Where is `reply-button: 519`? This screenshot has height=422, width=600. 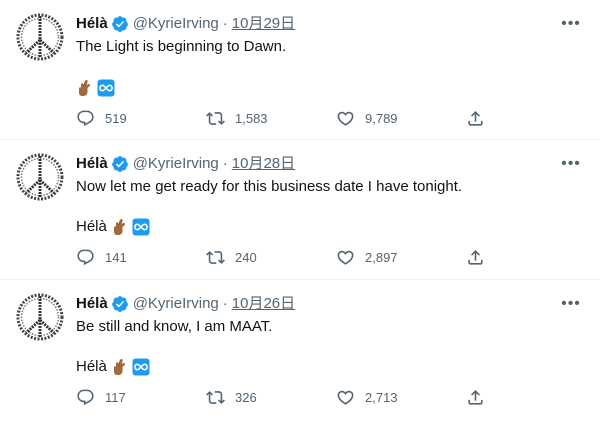 reply-button: 519 is located at coordinates (141, 118).